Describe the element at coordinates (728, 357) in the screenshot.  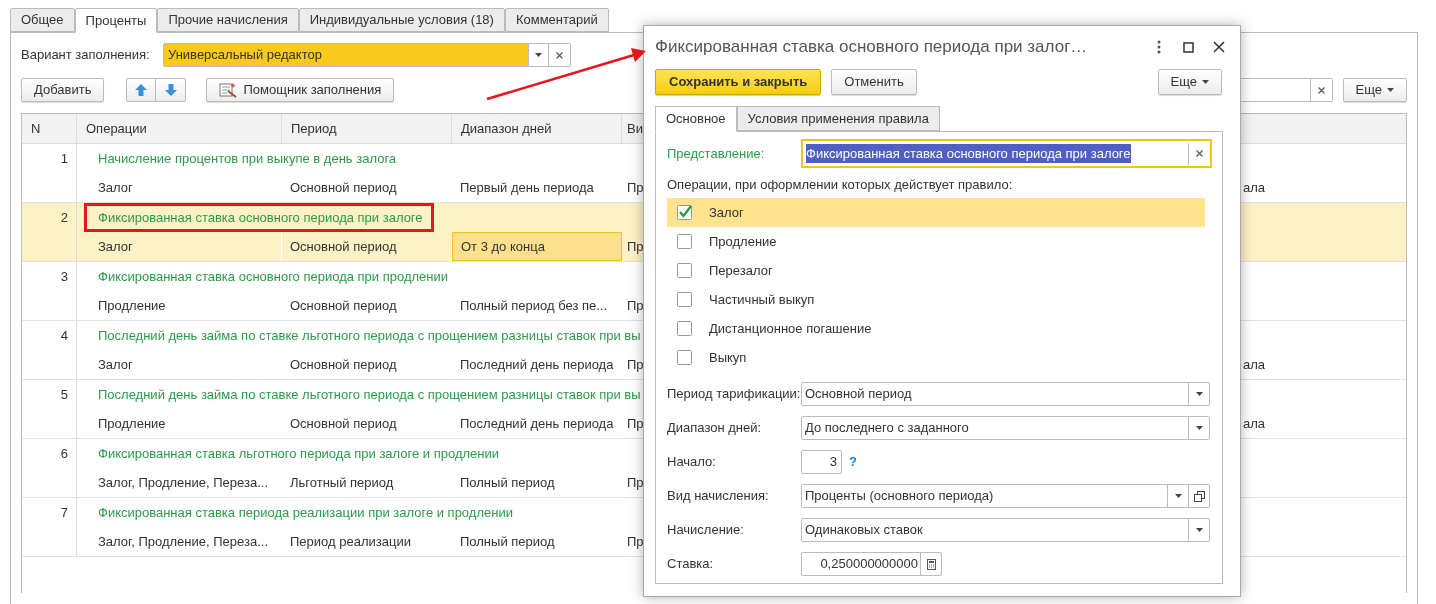
I see `checkbox-label: Выкуп` at that location.